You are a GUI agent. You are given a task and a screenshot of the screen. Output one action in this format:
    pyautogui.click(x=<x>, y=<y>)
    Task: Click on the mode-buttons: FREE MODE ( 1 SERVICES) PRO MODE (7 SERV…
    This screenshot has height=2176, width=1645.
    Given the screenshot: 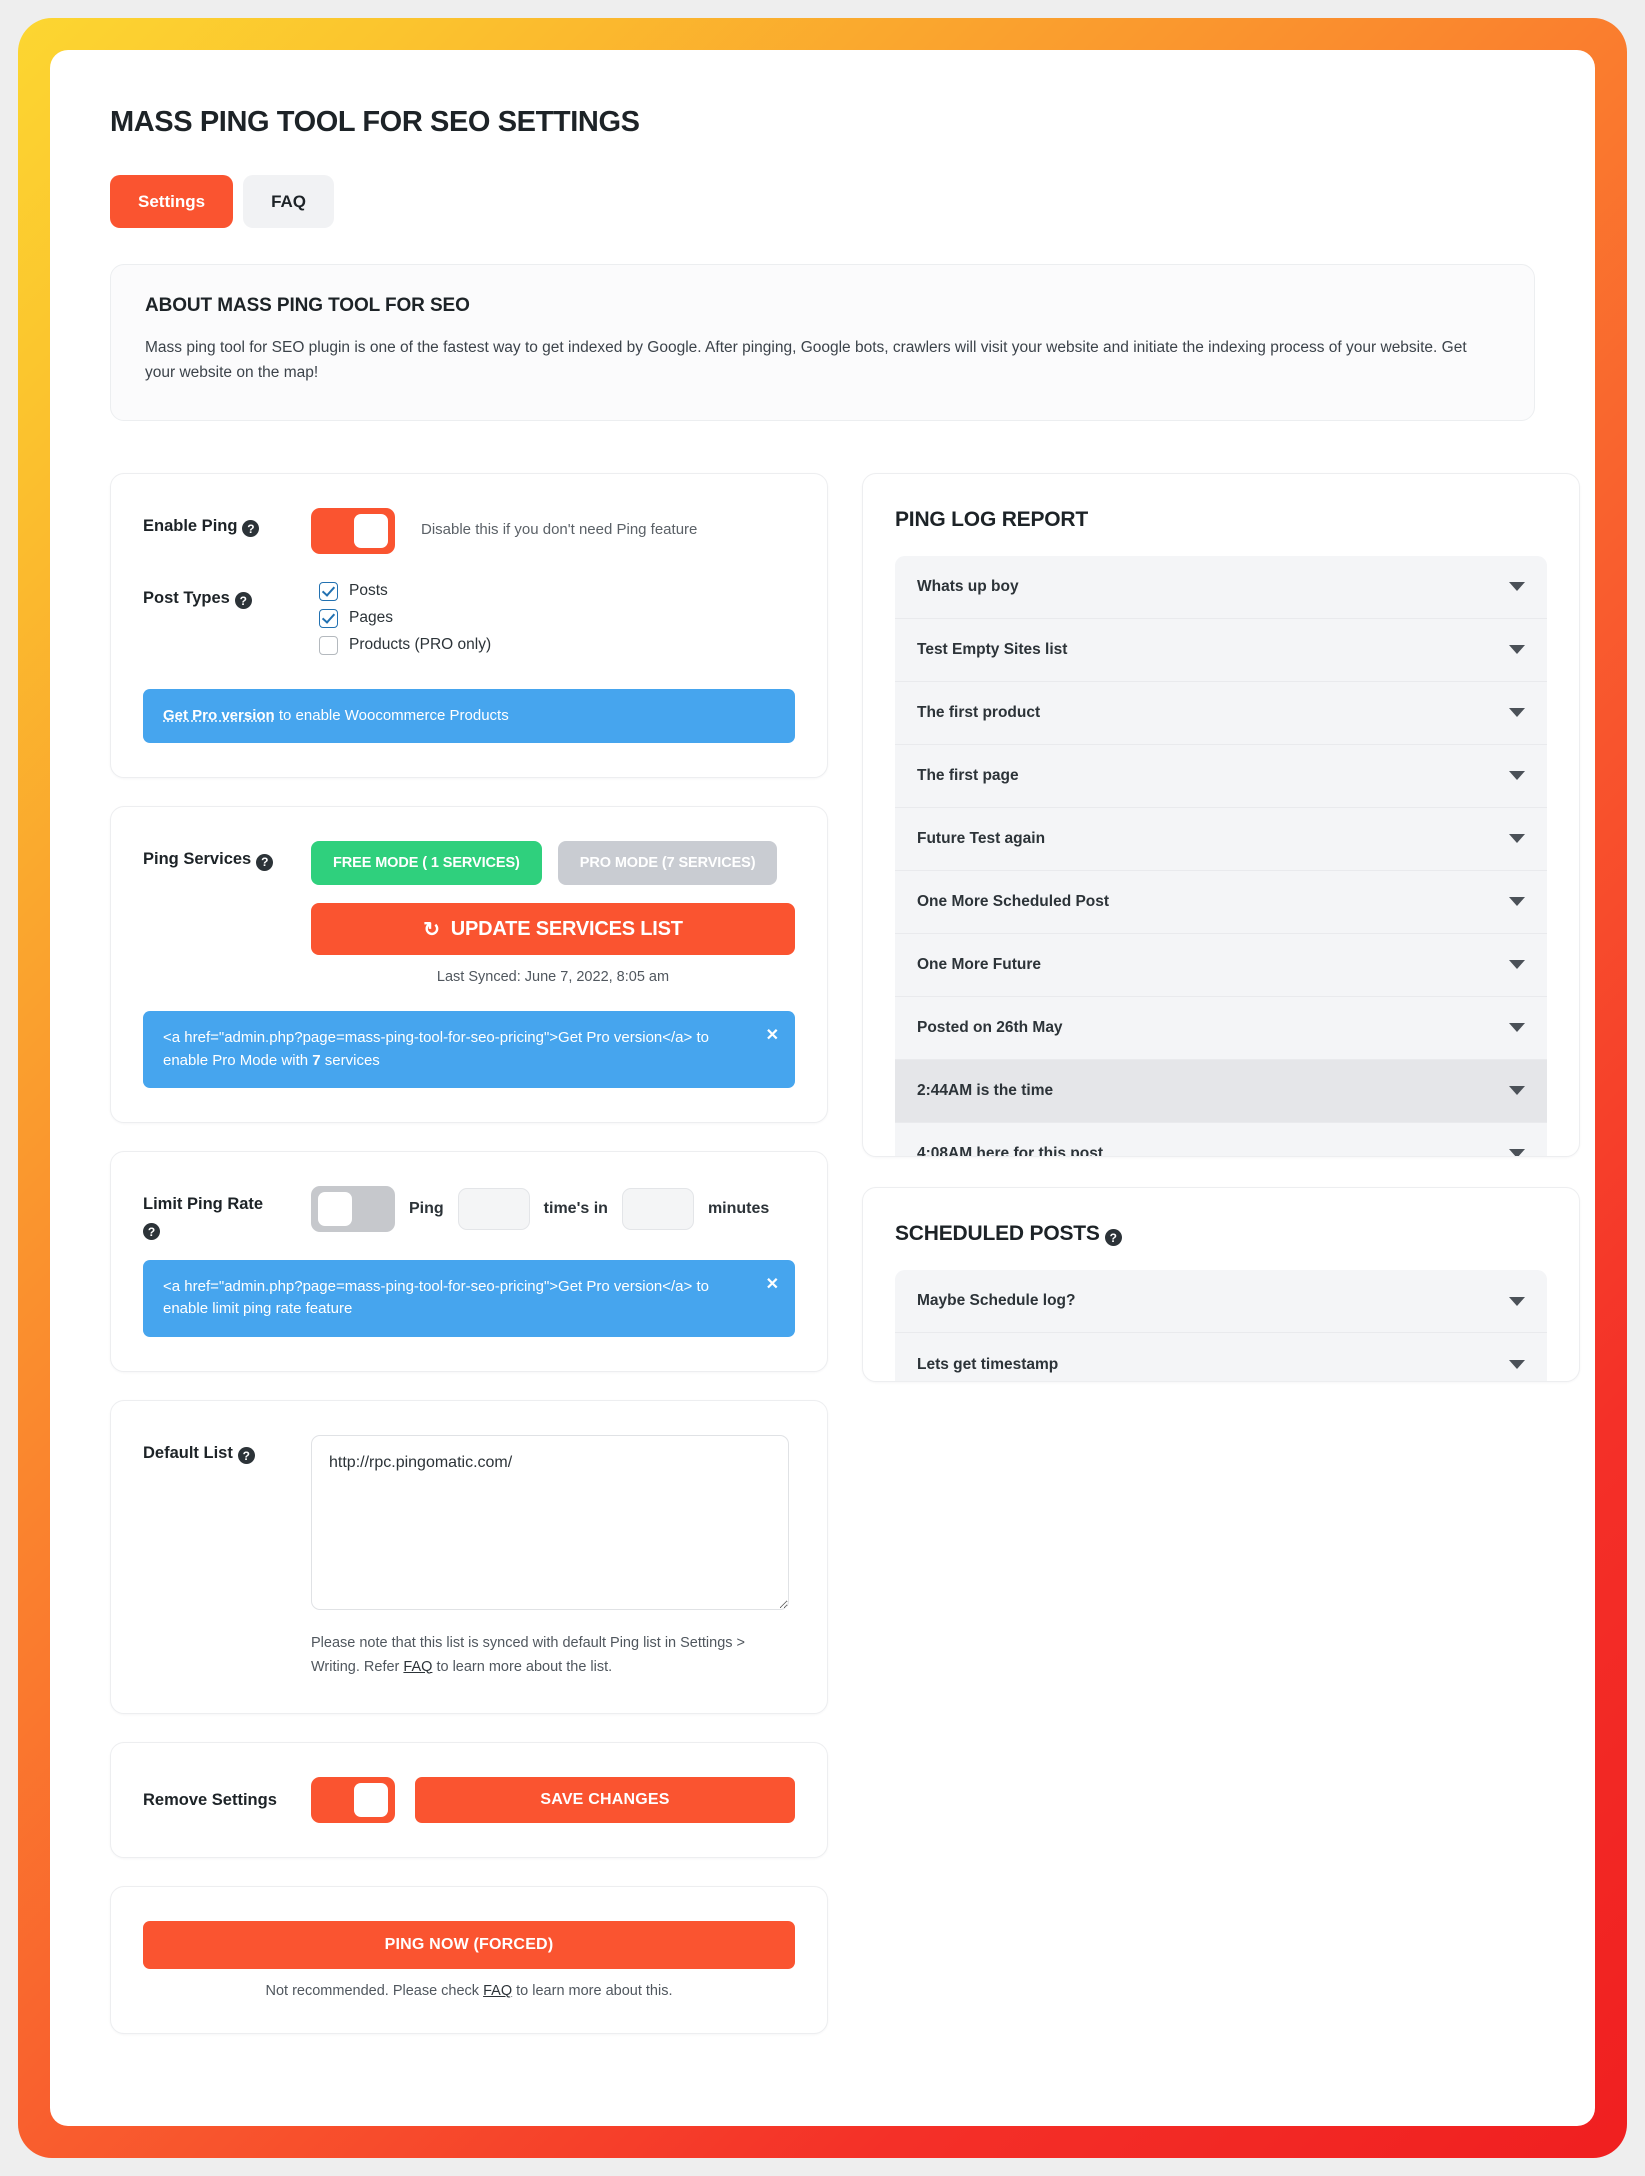 What is the action you would take?
    pyautogui.click(x=553, y=863)
    